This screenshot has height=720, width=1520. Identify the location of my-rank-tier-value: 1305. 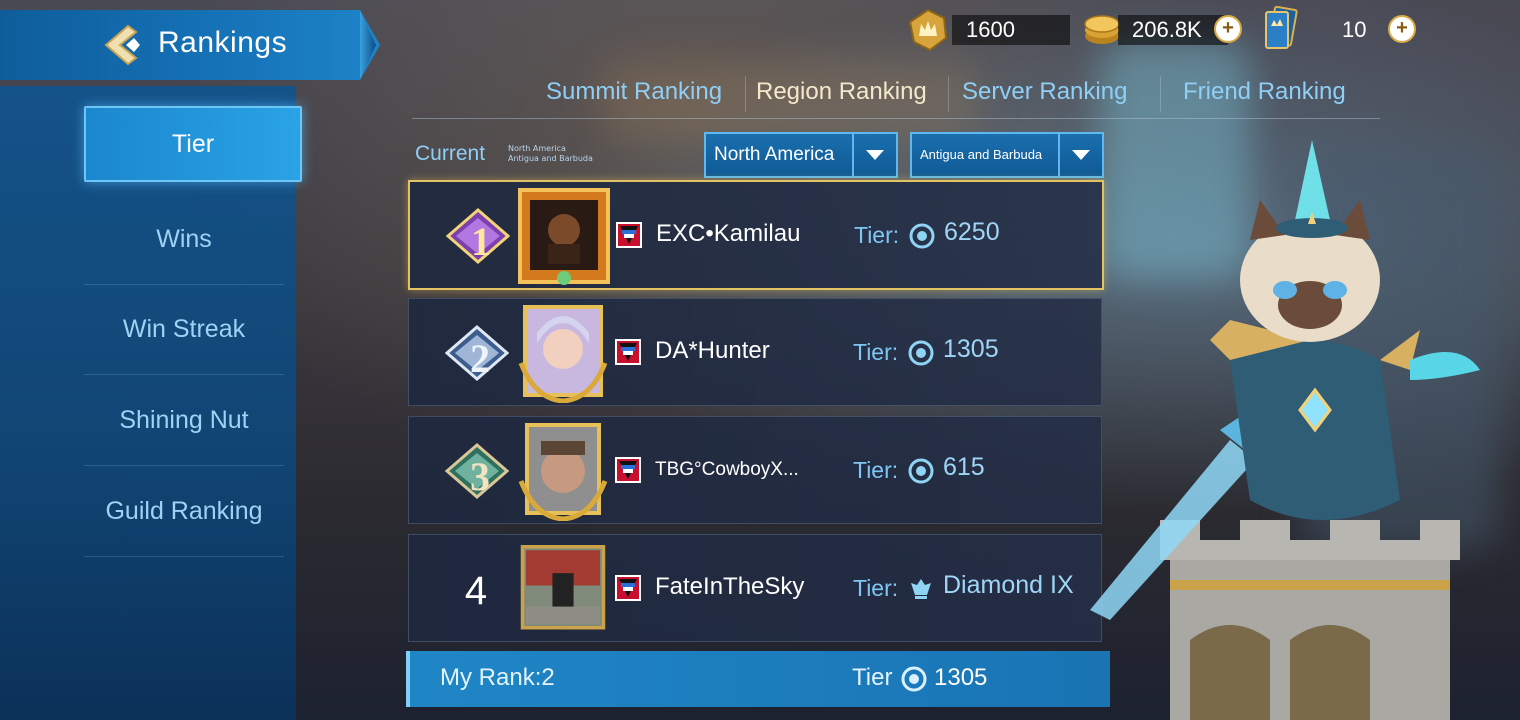
(961, 677).